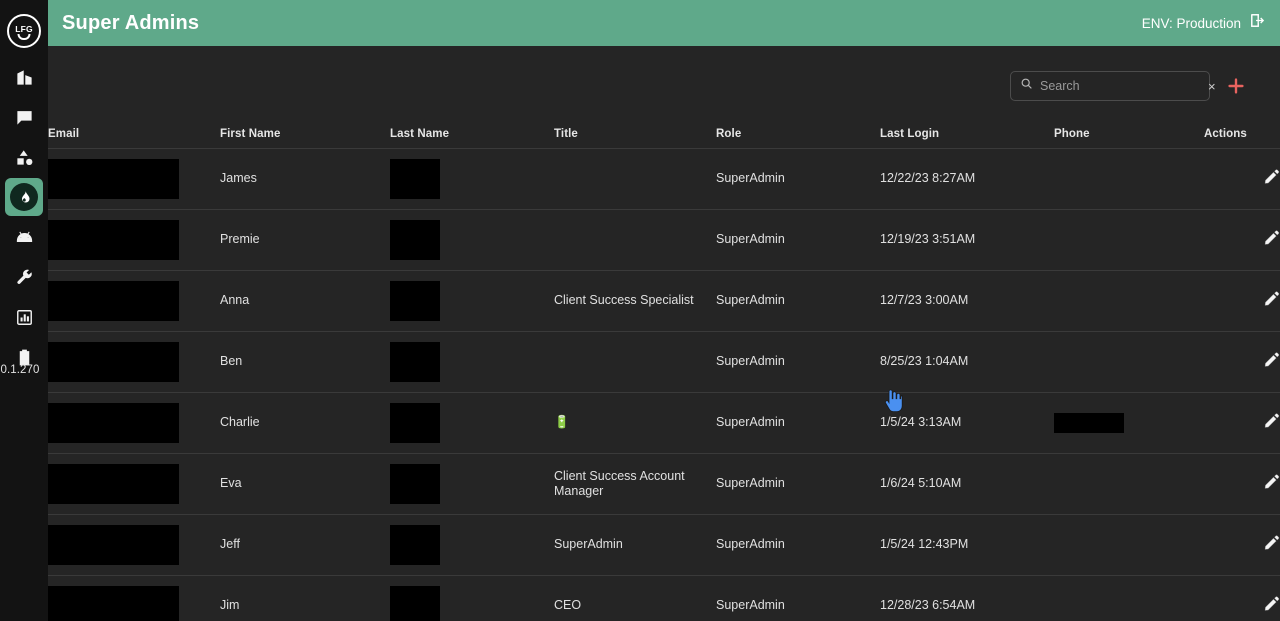 This screenshot has height=621, width=1280. I want to click on cell-last-login: 12/22/23 8:27AM, so click(967, 179).